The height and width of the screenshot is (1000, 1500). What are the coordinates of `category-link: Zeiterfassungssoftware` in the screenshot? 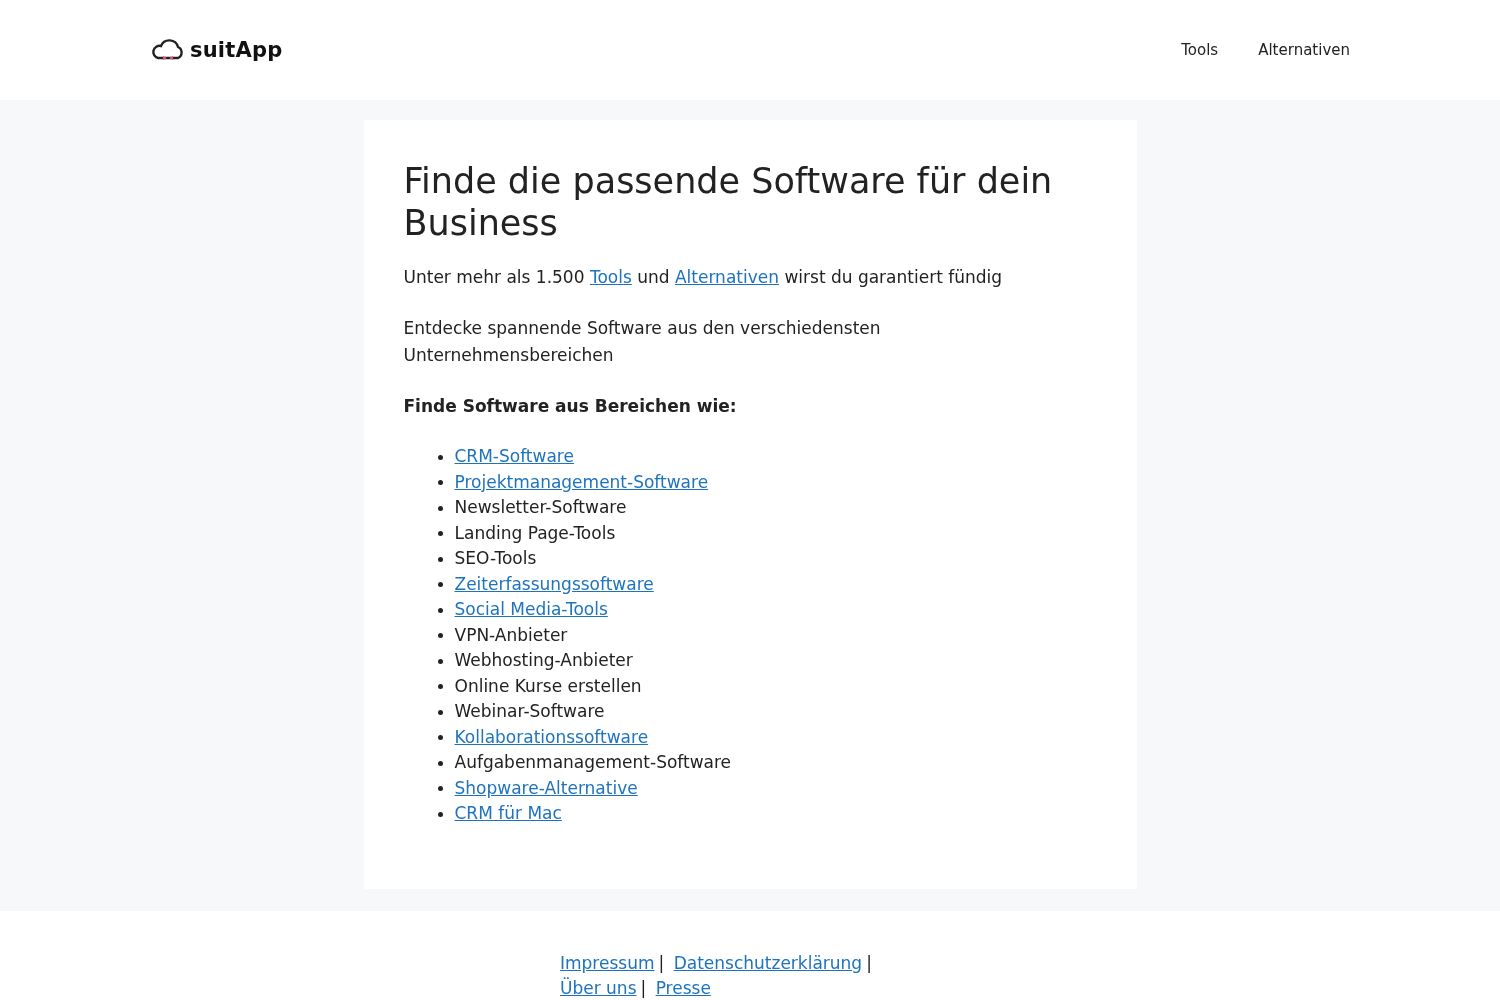 It's located at (554, 584).